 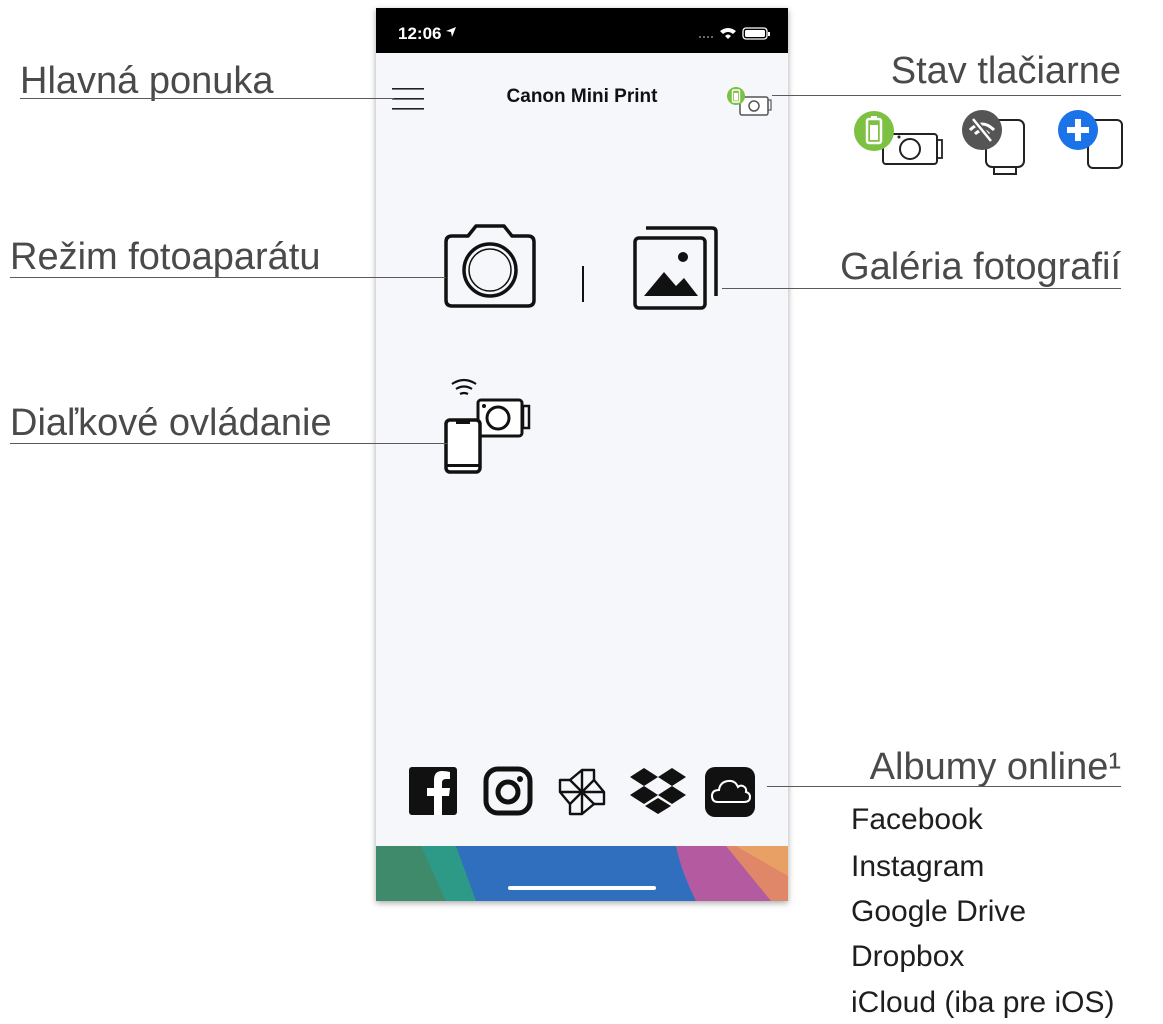 I want to click on mode-divider, so click(x=583, y=284).